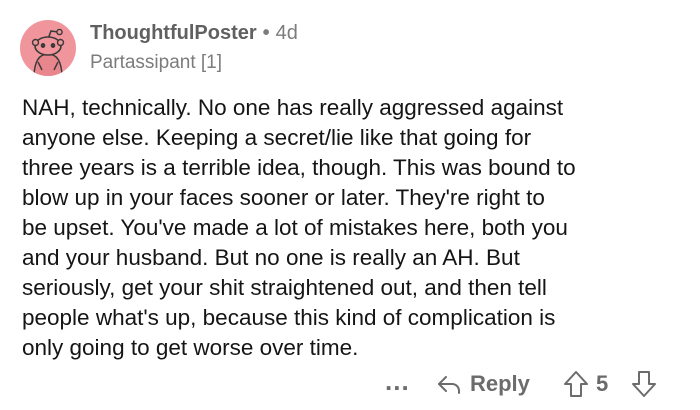 This screenshot has width=700, height=410. I want to click on downvote-arrow-icon, so click(644, 384).